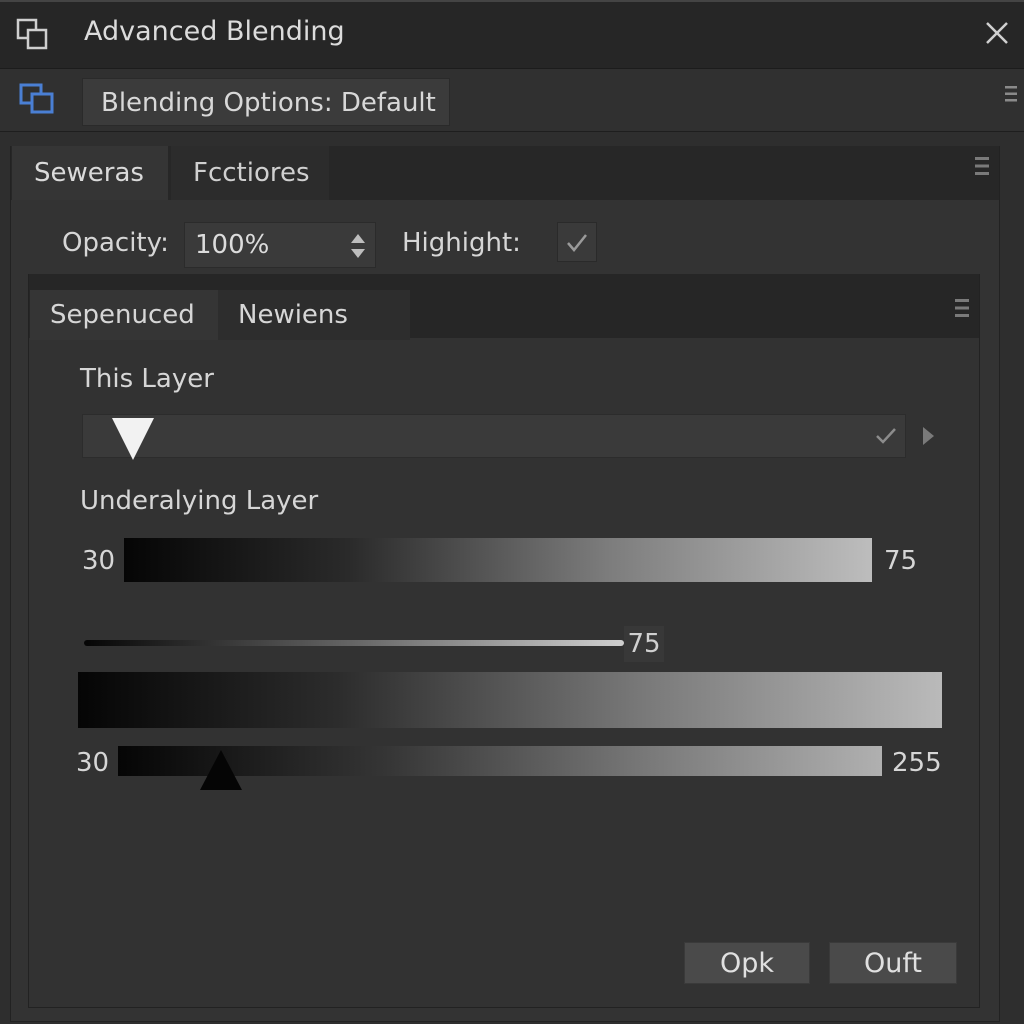 The width and height of the screenshot is (1024, 1024). I want to click on thin-slider-value: 75, so click(644, 644).